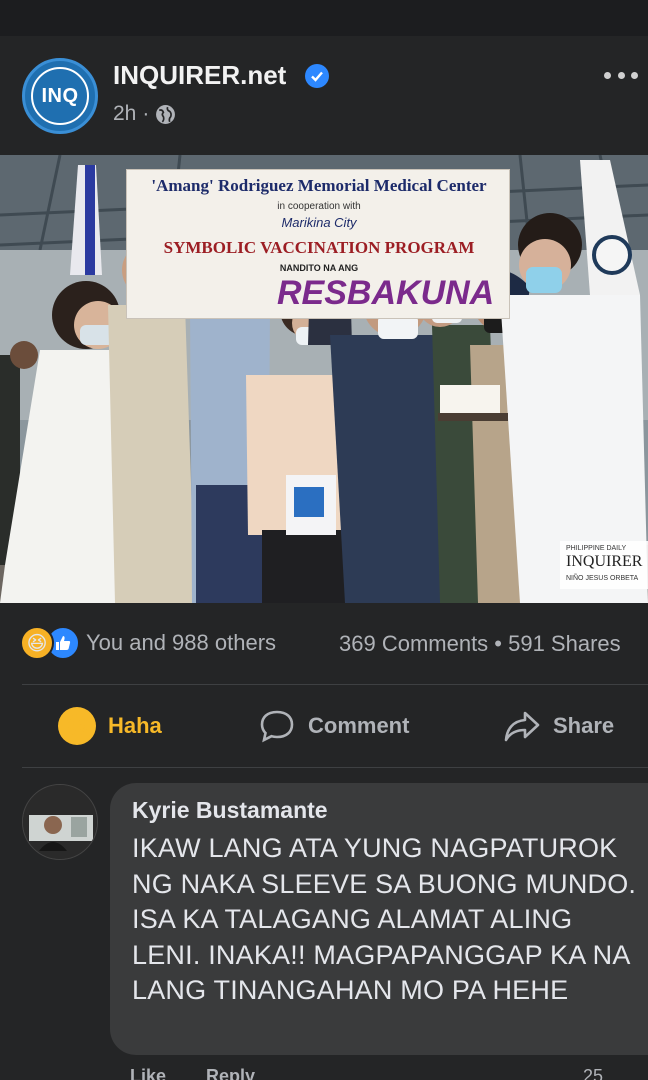  Describe the element at coordinates (124, 114) in the screenshot. I see `post-time: 2h` at that location.